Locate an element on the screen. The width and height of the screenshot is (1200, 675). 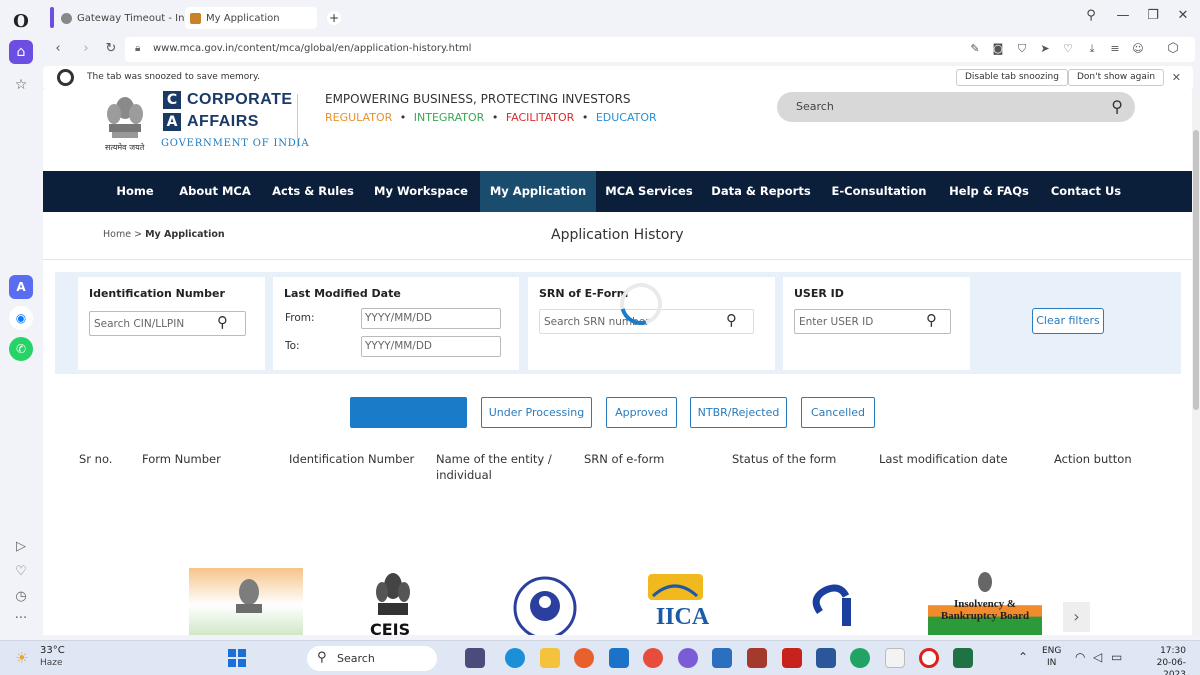
nav-data-reports: Data & Reports is located at coordinates (761, 191).